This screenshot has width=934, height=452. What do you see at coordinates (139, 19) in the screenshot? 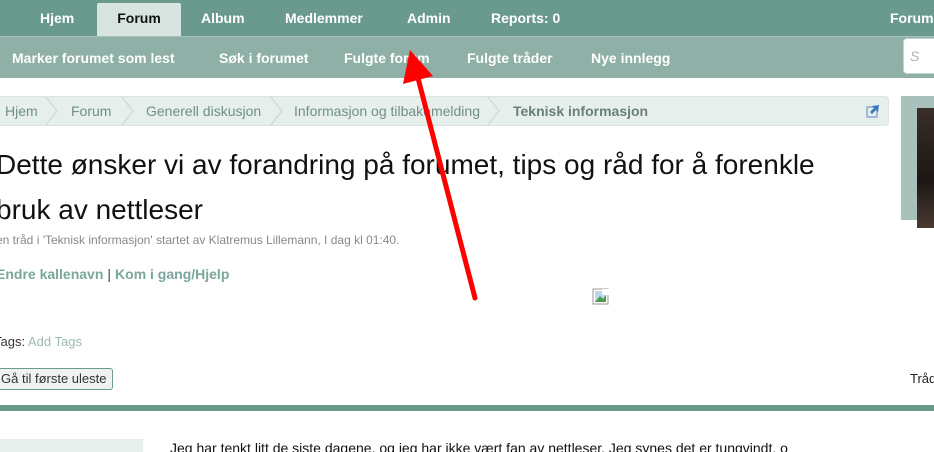
I see `nav-tab-forum: Forum` at bounding box center [139, 19].